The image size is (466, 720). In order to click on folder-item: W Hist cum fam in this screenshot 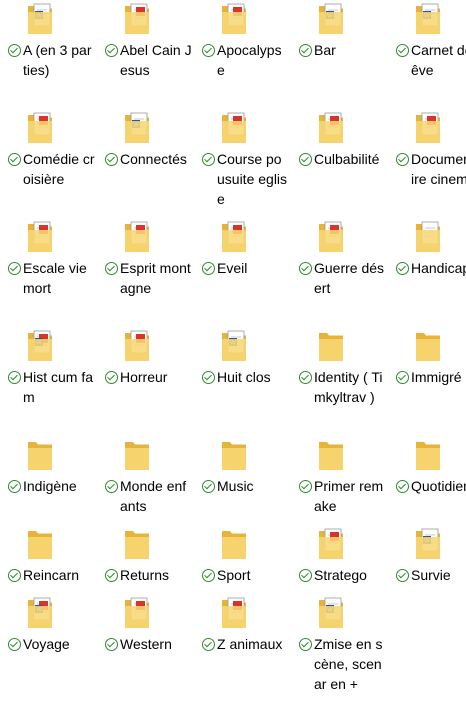, I will do `click(48, 379)`.